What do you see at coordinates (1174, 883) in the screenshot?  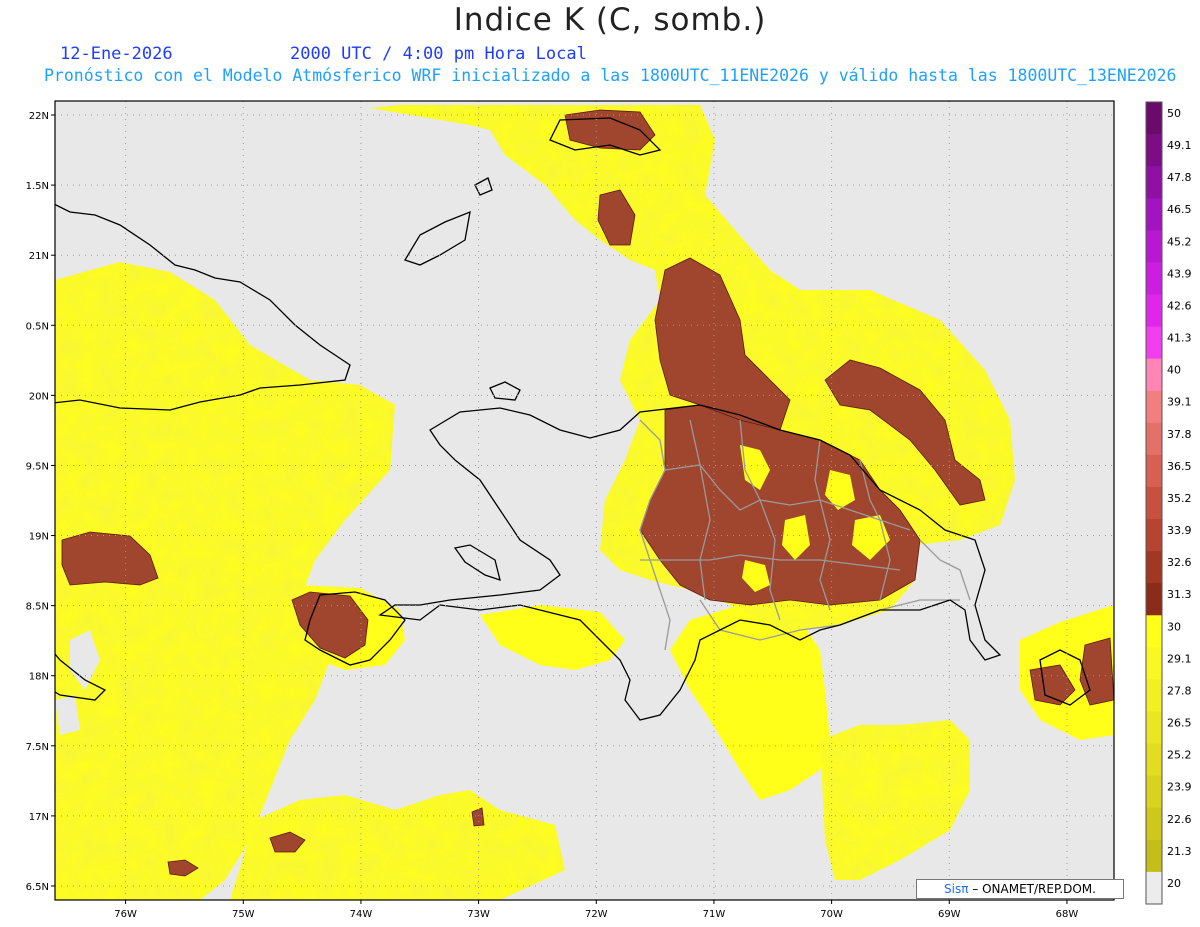 I see `colorbar-label: 20` at bounding box center [1174, 883].